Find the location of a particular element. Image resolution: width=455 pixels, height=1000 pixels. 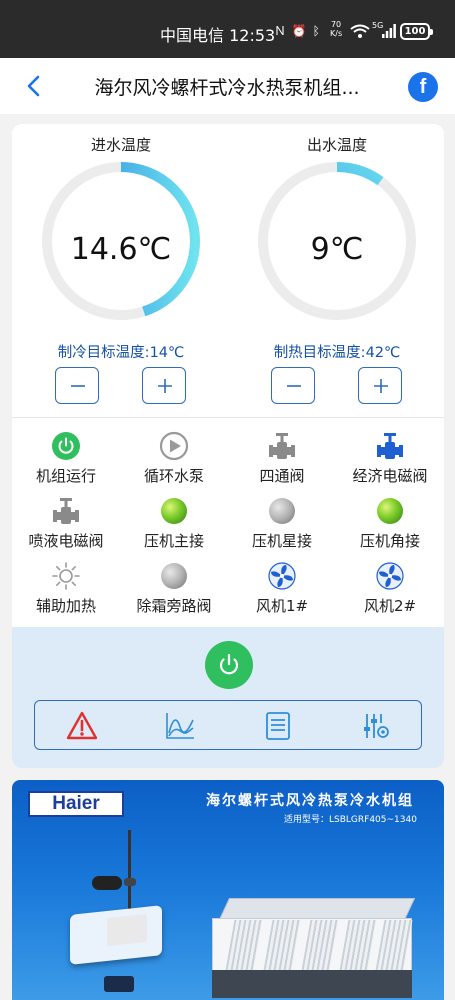

cooling-increase-button is located at coordinates (164, 385).